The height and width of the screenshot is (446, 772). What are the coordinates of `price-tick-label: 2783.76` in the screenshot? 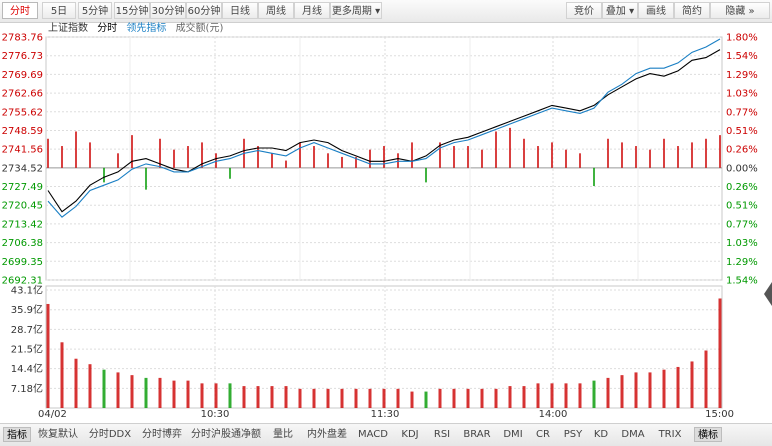 It's located at (22, 38).